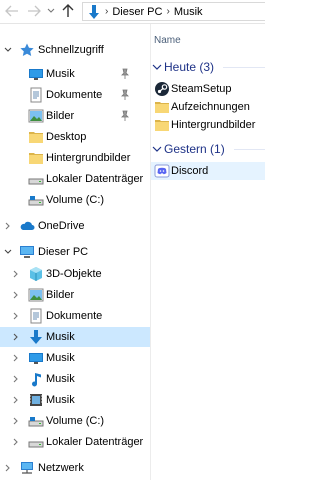  I want to click on star-icon, so click(27, 49).